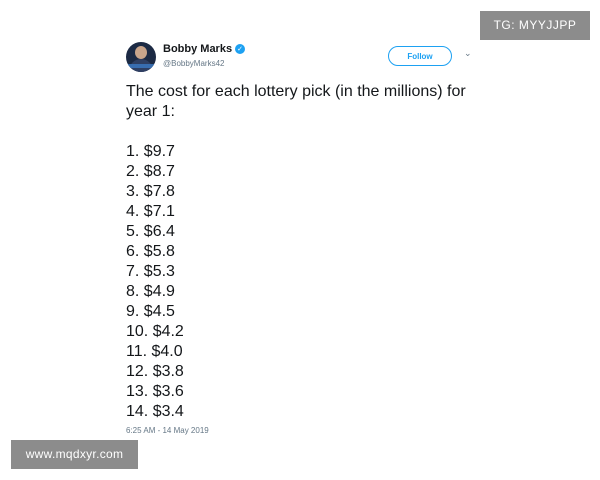 Image resolution: width=600 pixels, height=480 pixels. Describe the element at coordinates (155, 371) in the screenshot. I see `list-item: 12. $3.8` at that location.